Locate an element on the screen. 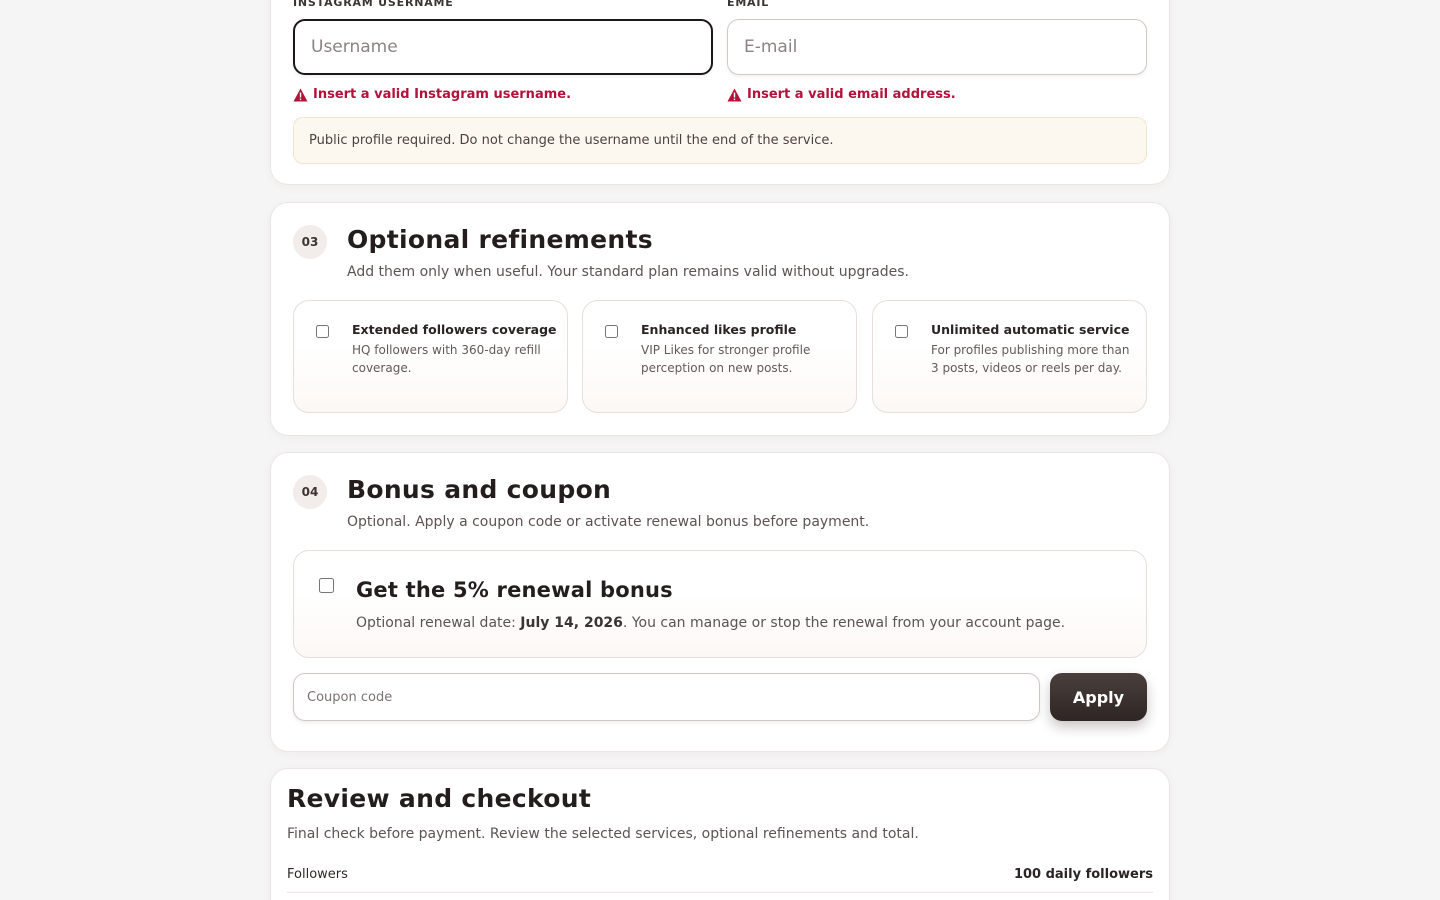 Image resolution: width=1440 pixels, height=900 pixels. email-error-text: Insert a valid email address. is located at coordinates (851, 94).